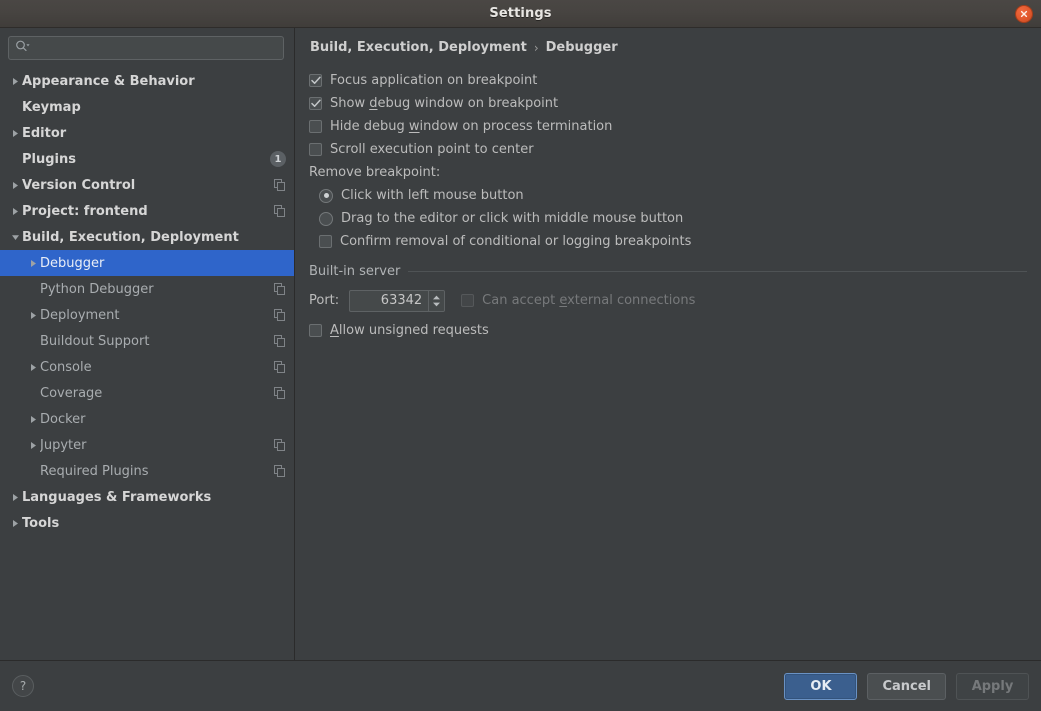  Describe the element at coordinates (147, 471) in the screenshot. I see `sidebar-item-required-plugins: Required Plugins` at that location.